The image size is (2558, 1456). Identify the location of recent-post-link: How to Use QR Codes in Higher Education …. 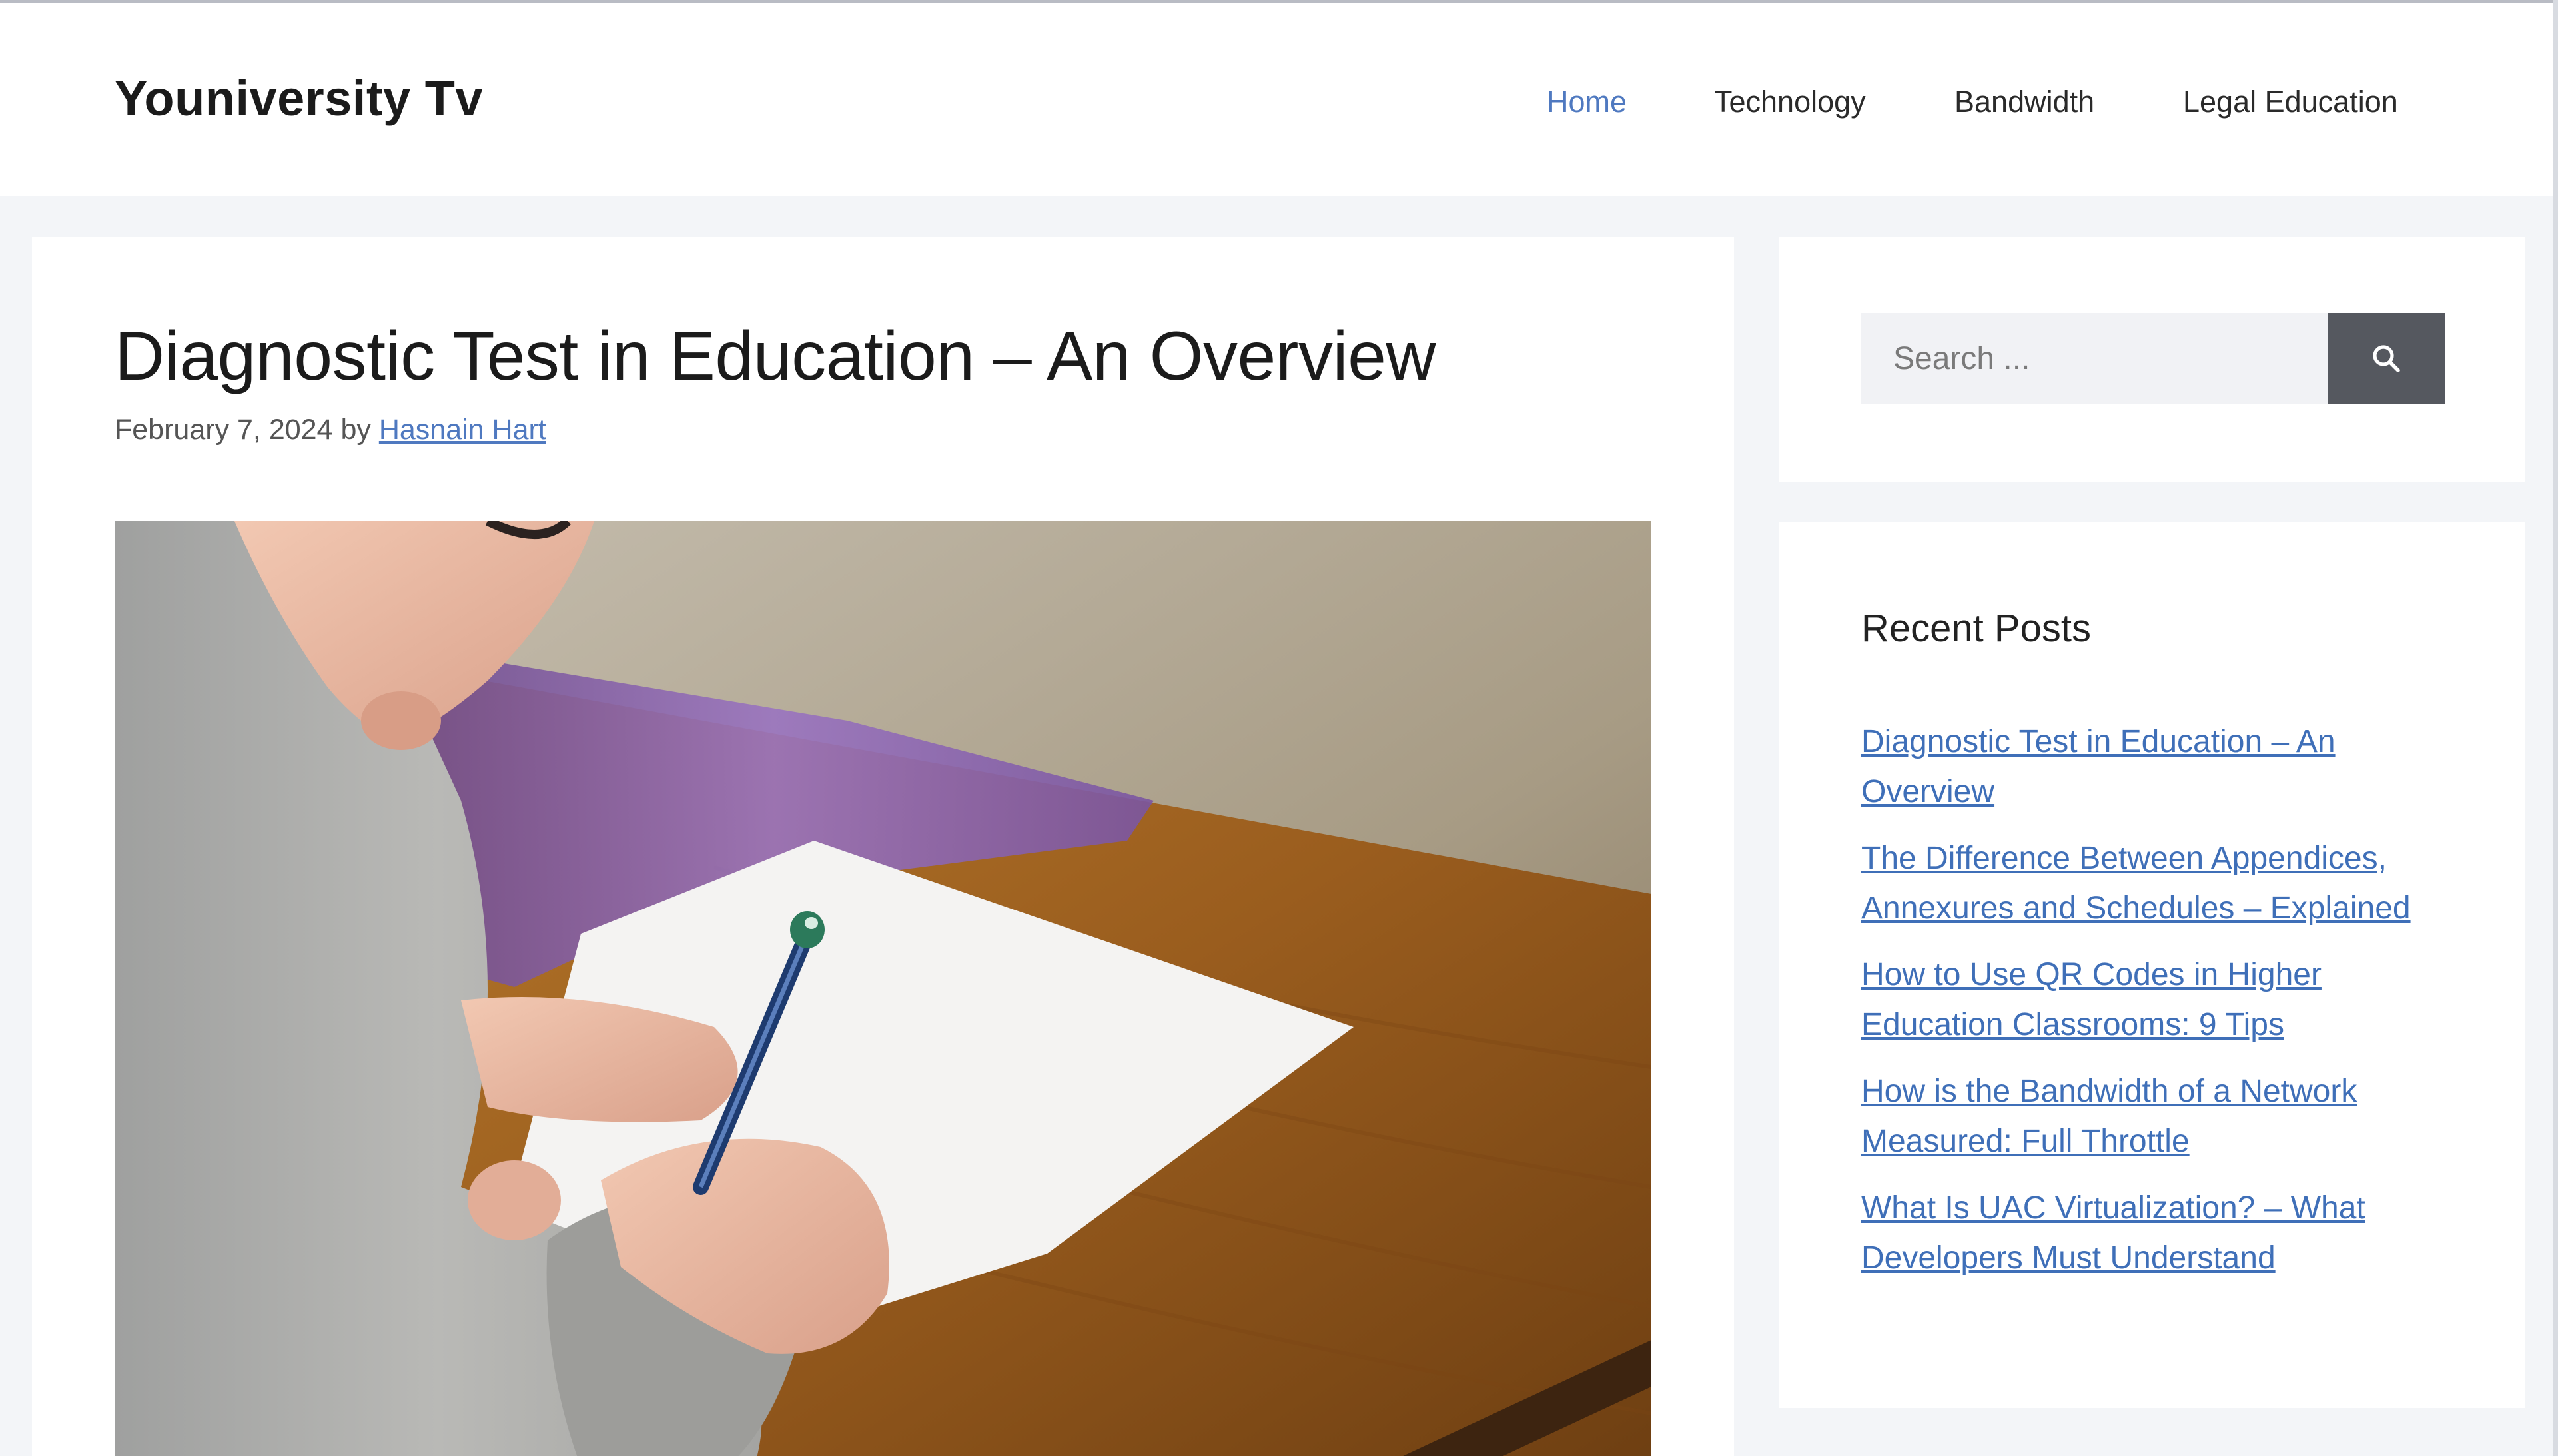
(2161, 1000).